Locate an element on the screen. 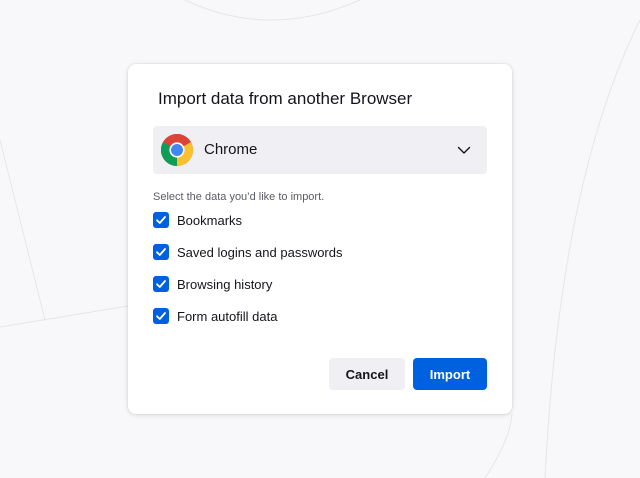 This screenshot has width=640, height=478. import-button: Import is located at coordinates (450, 374).